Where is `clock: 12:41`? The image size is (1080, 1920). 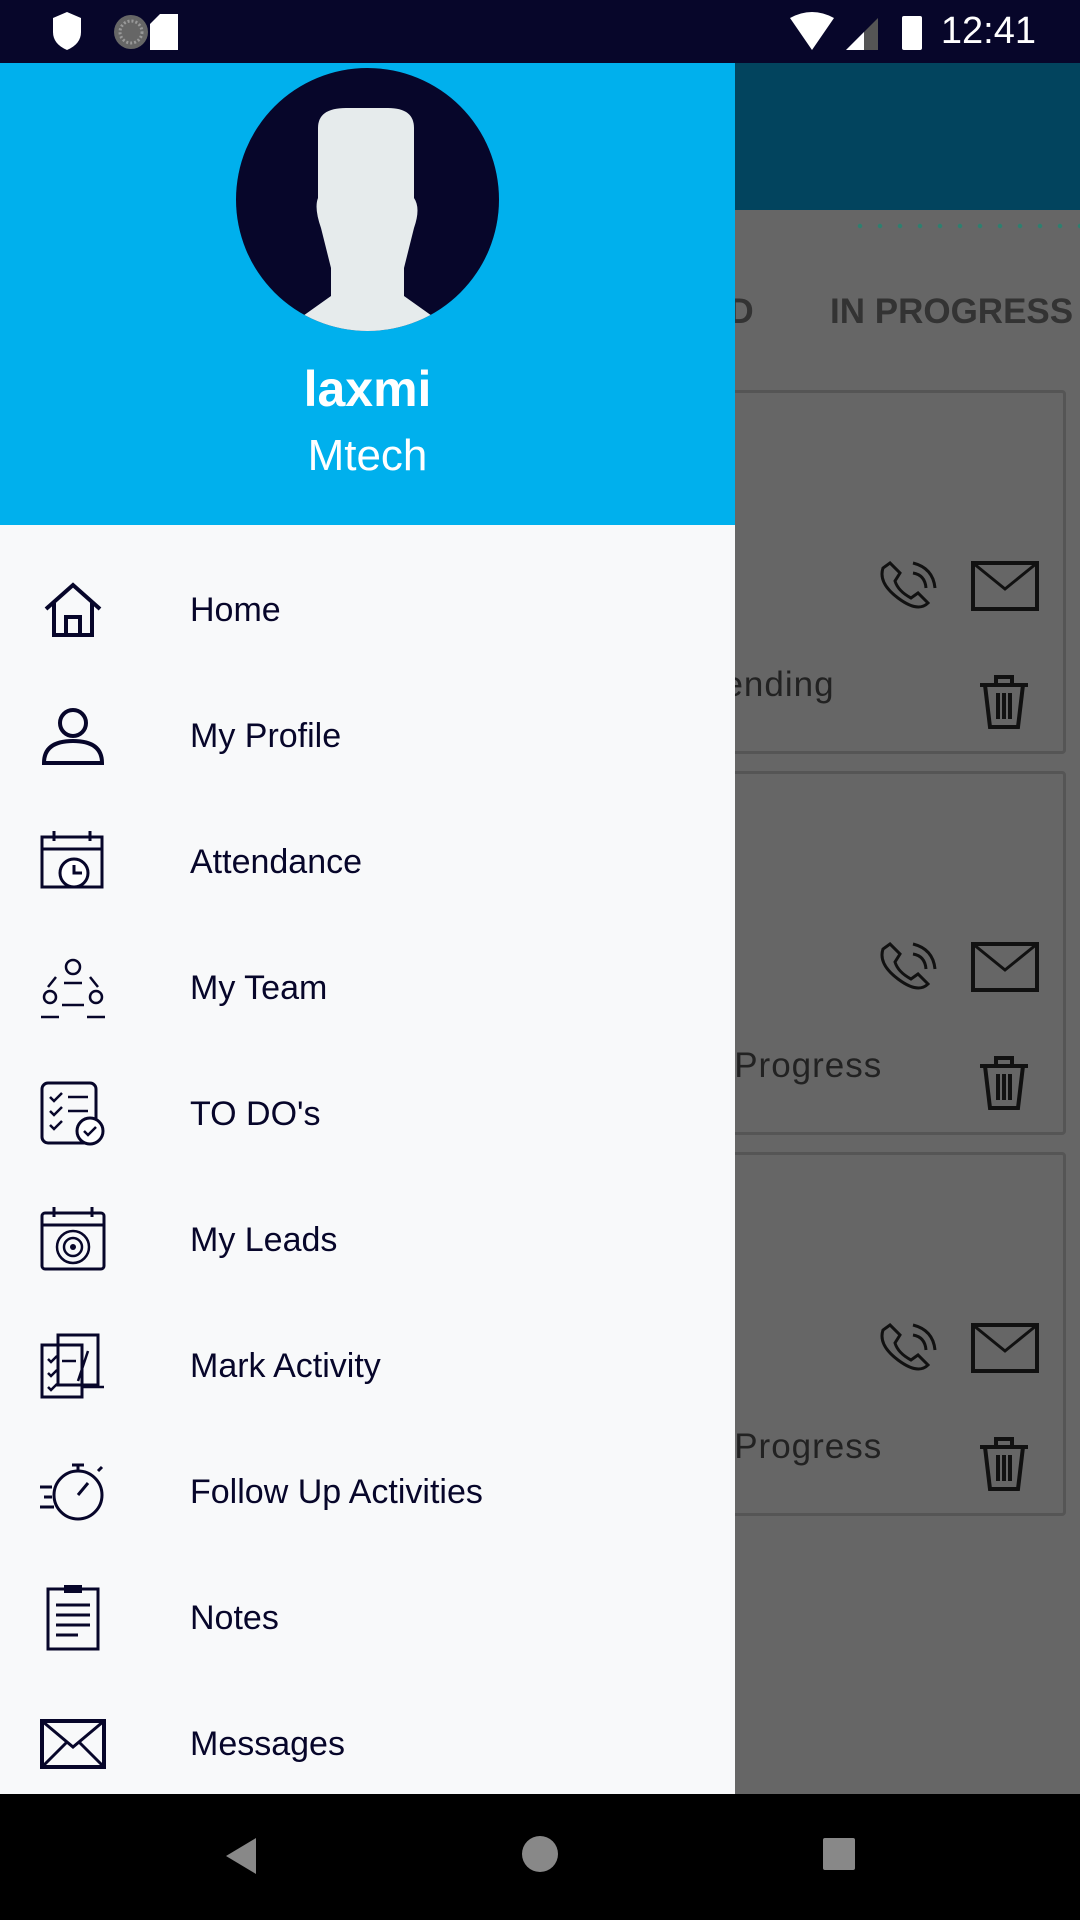 clock: 12:41 is located at coordinates (988, 31).